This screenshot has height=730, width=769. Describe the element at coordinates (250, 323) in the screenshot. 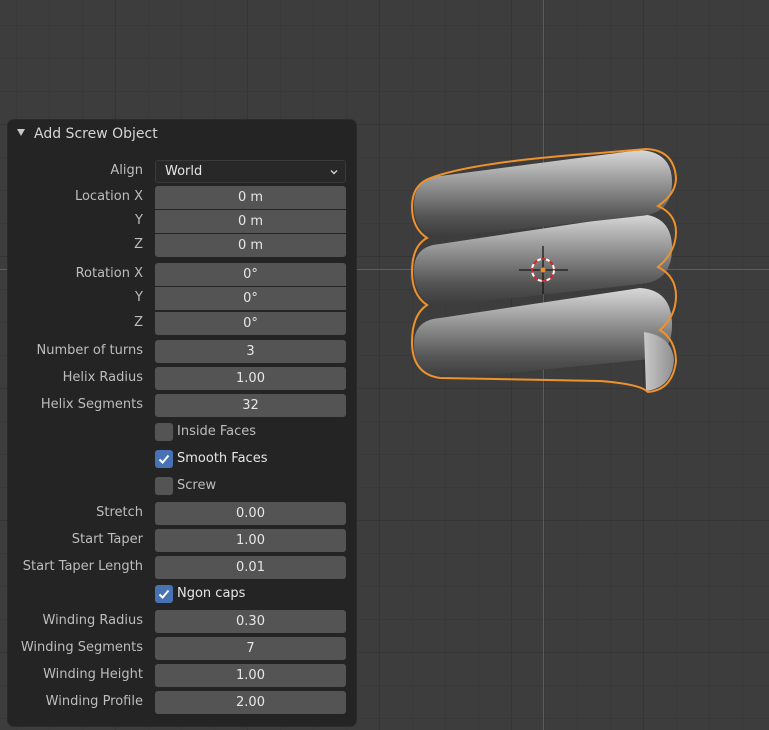

I see `rotation-z-field: 0°` at that location.